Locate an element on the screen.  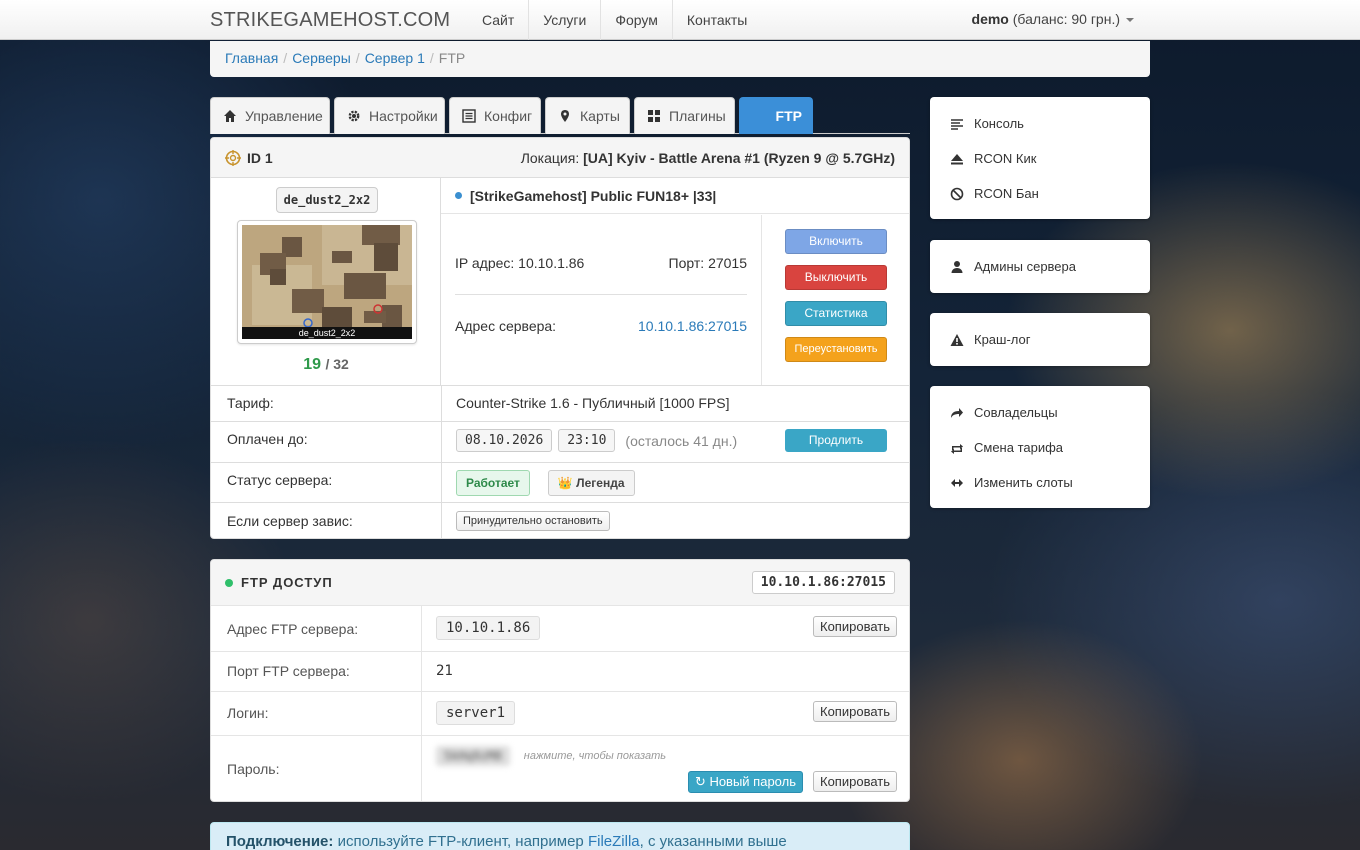
ftp-port: 21 is located at coordinates (444, 671).